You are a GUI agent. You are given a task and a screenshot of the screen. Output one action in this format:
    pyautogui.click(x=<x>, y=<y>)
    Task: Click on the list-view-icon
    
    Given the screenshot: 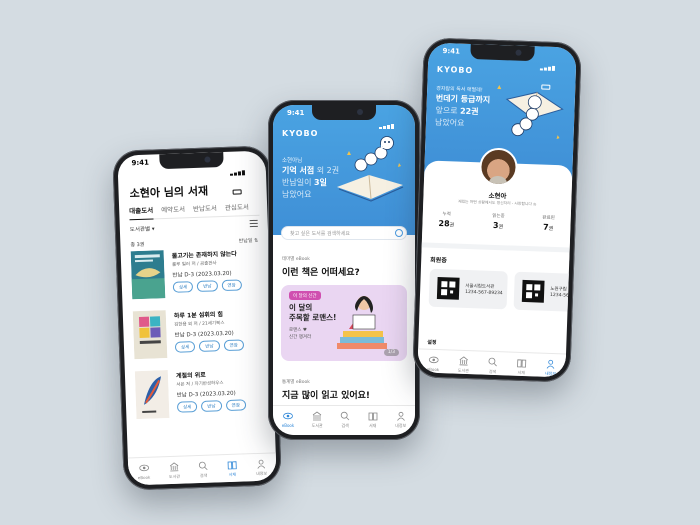 What is the action you would take?
    pyautogui.click(x=253, y=223)
    